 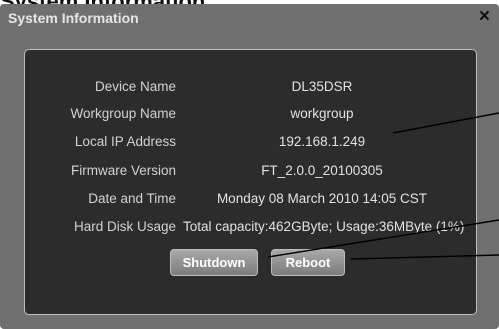 What do you see at coordinates (445, 123) in the screenshot?
I see `callout-line-info` at bounding box center [445, 123].